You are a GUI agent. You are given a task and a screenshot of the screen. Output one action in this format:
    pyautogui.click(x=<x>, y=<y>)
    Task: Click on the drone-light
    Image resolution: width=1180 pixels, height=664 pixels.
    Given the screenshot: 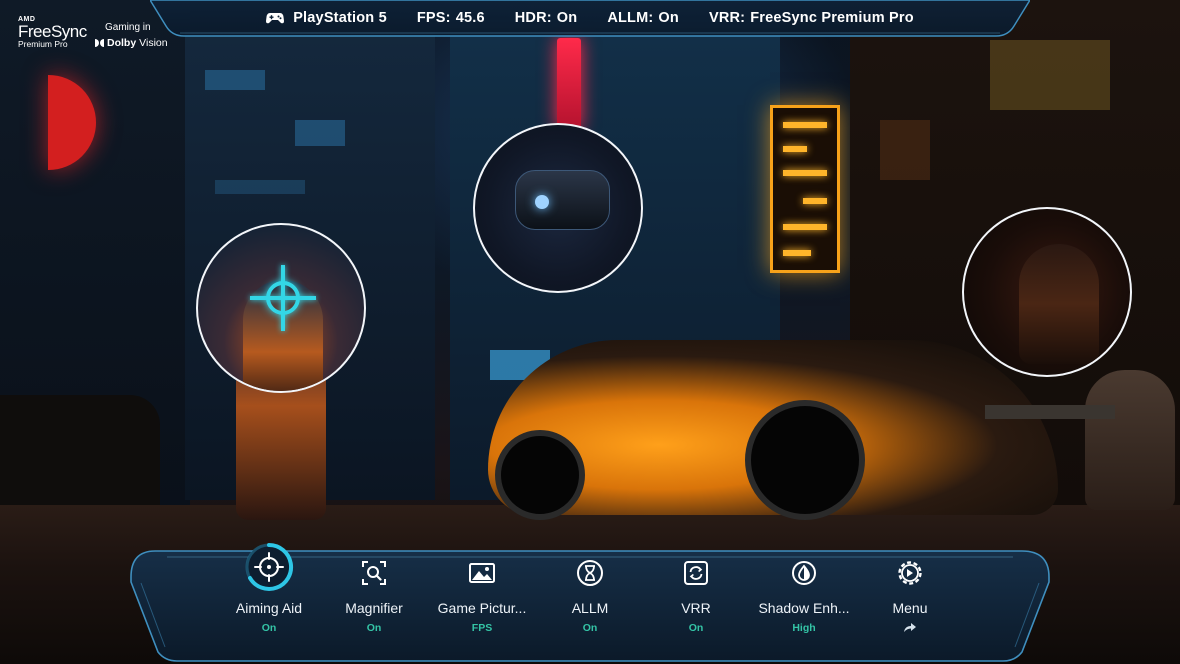 What is the action you would take?
    pyautogui.click(x=542, y=202)
    